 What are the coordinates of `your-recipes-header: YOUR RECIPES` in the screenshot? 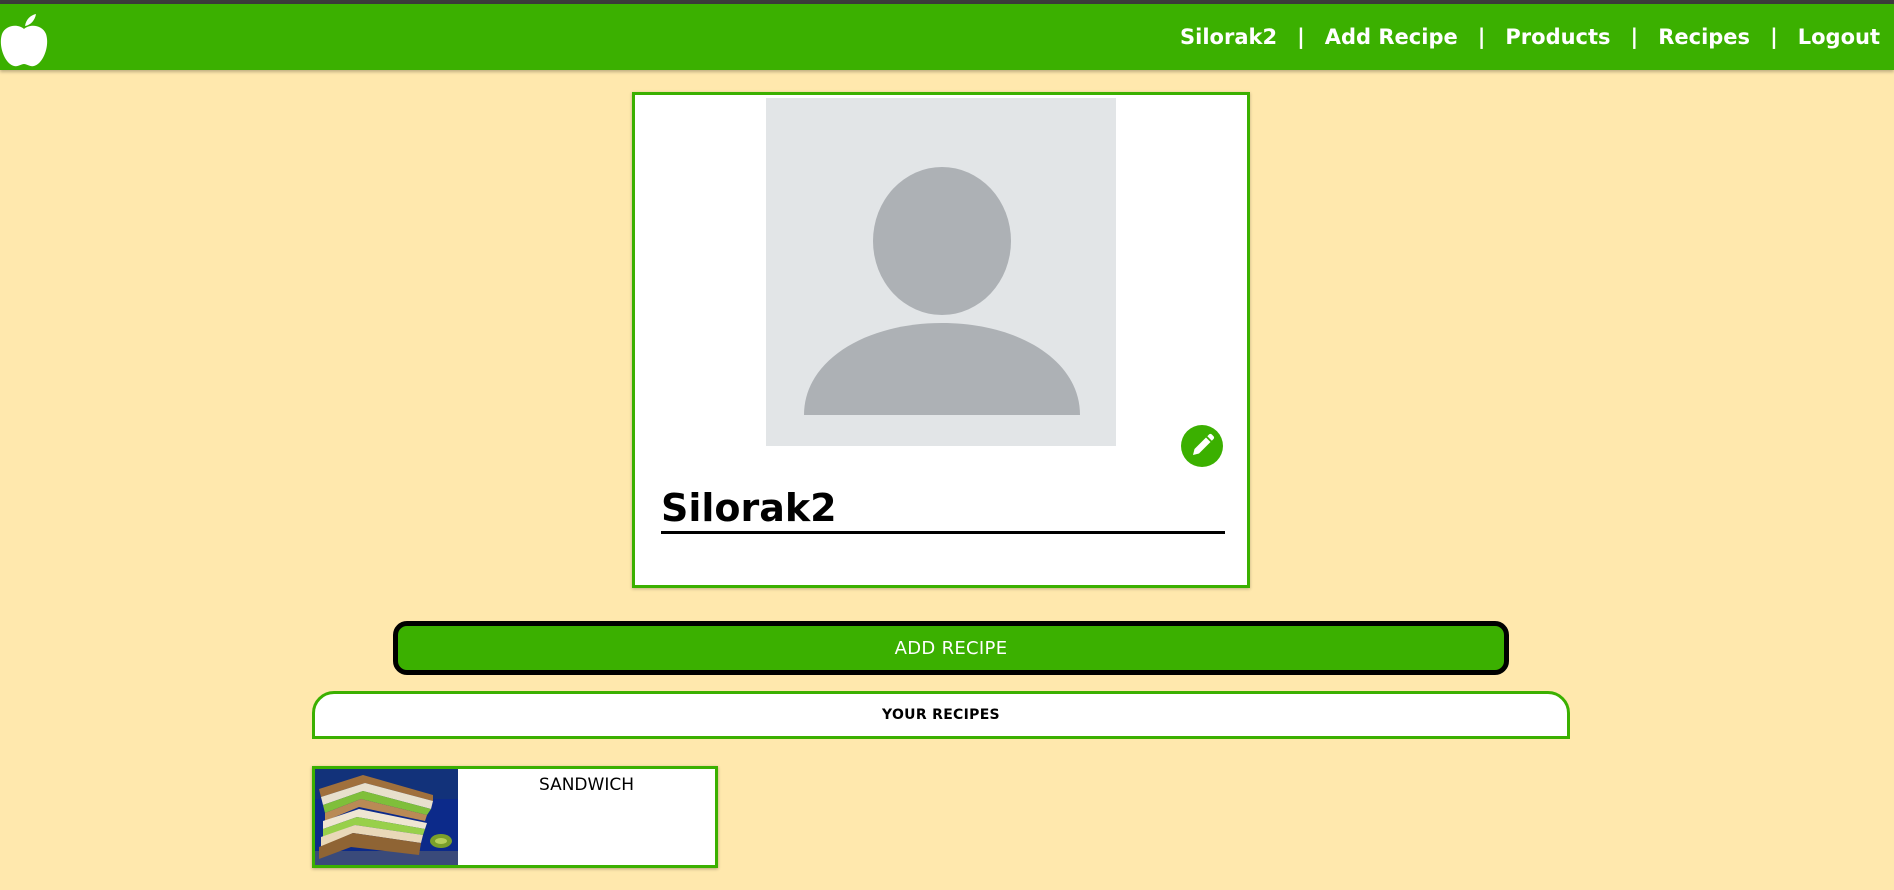 It's located at (941, 715).